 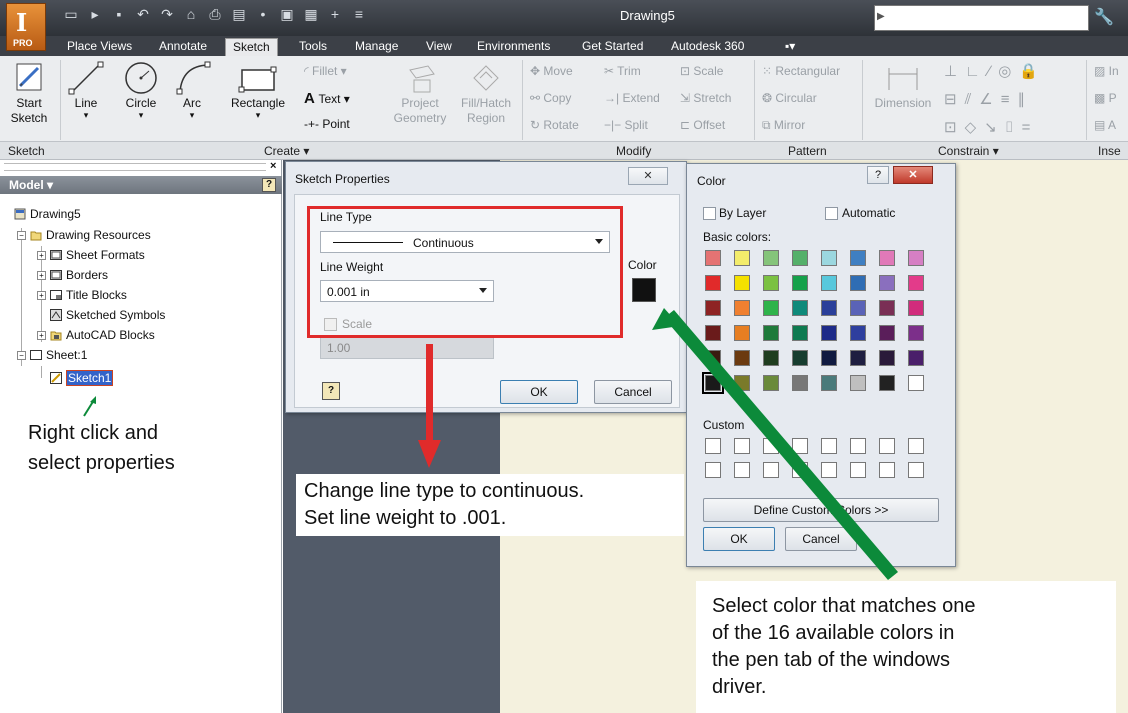 I want to click on rectangle-dropdown-icon: ▾, so click(x=258, y=115).